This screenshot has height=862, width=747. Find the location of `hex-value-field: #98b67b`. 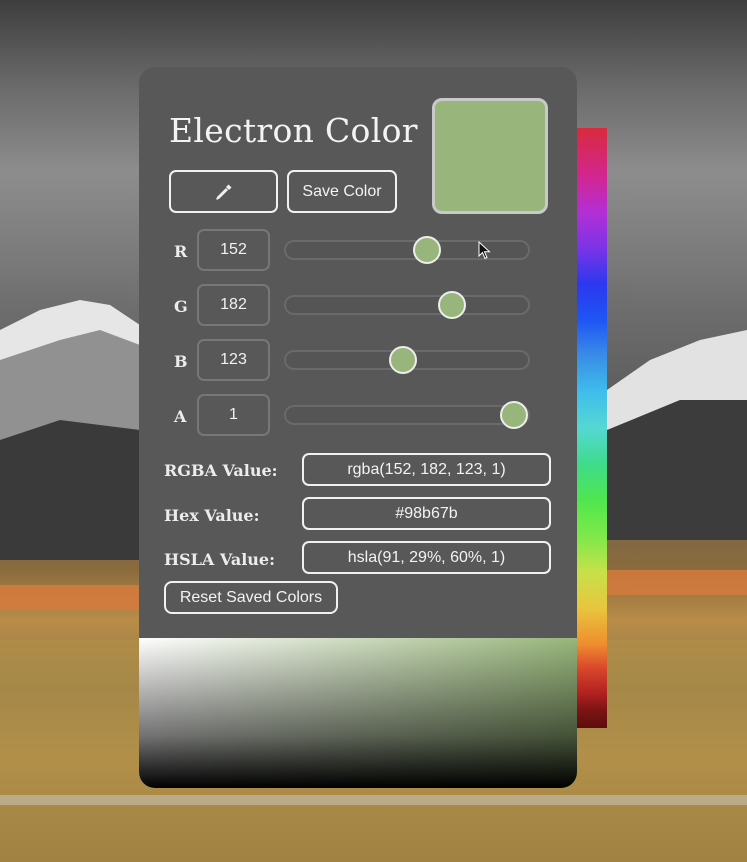

hex-value-field: #98b67b is located at coordinates (426, 513).